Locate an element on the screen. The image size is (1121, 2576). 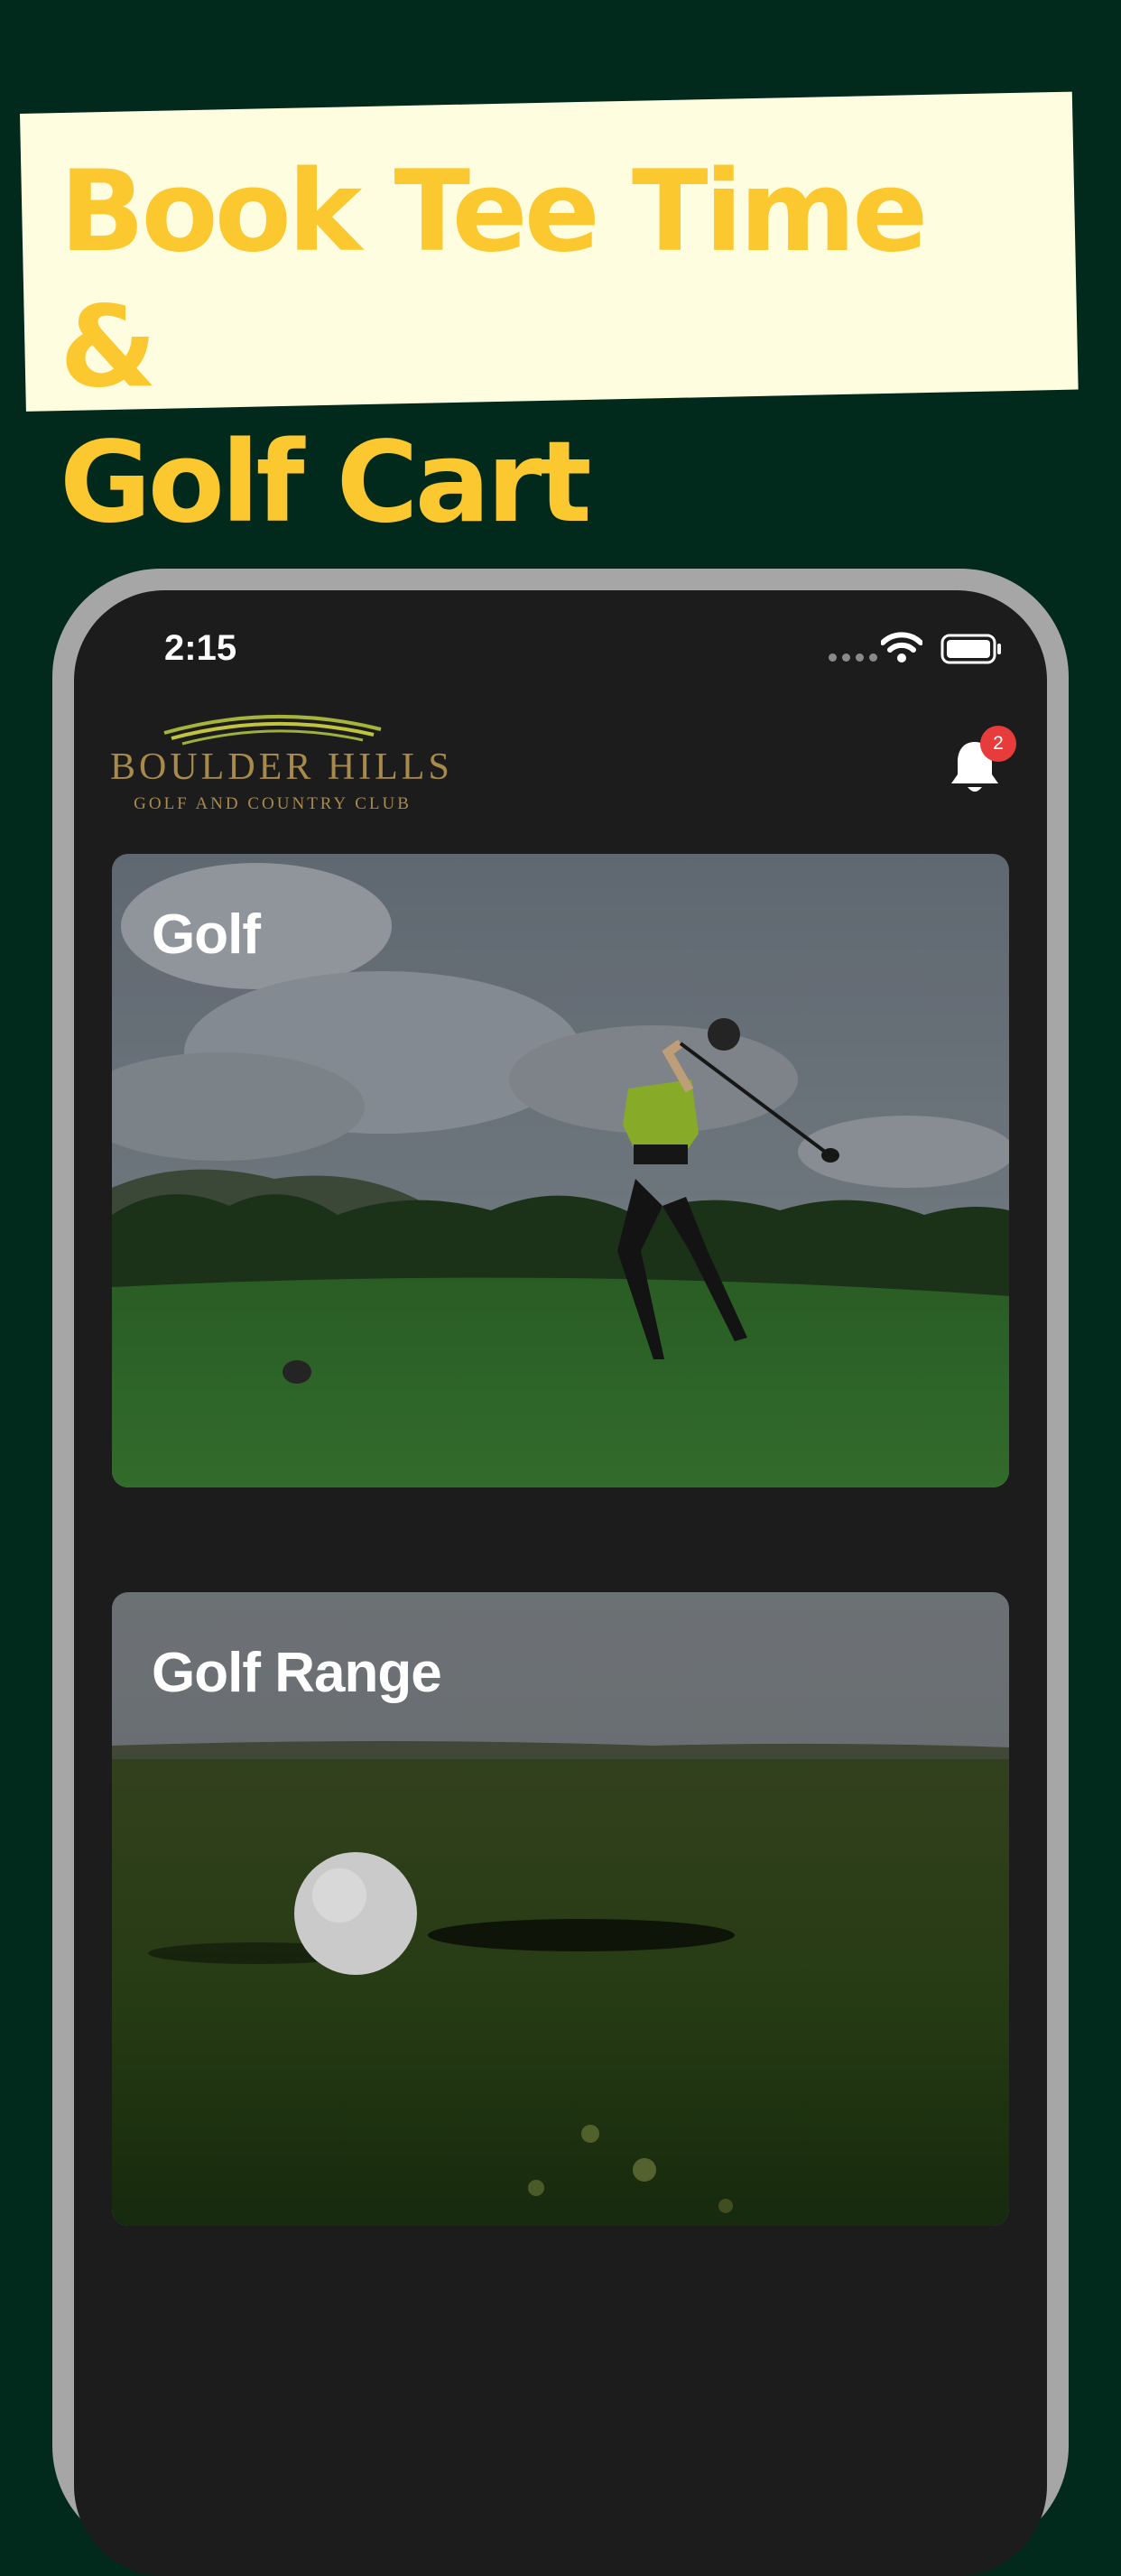
headline: Book Tee Time & Golf Cart is located at coordinates (556, 347).